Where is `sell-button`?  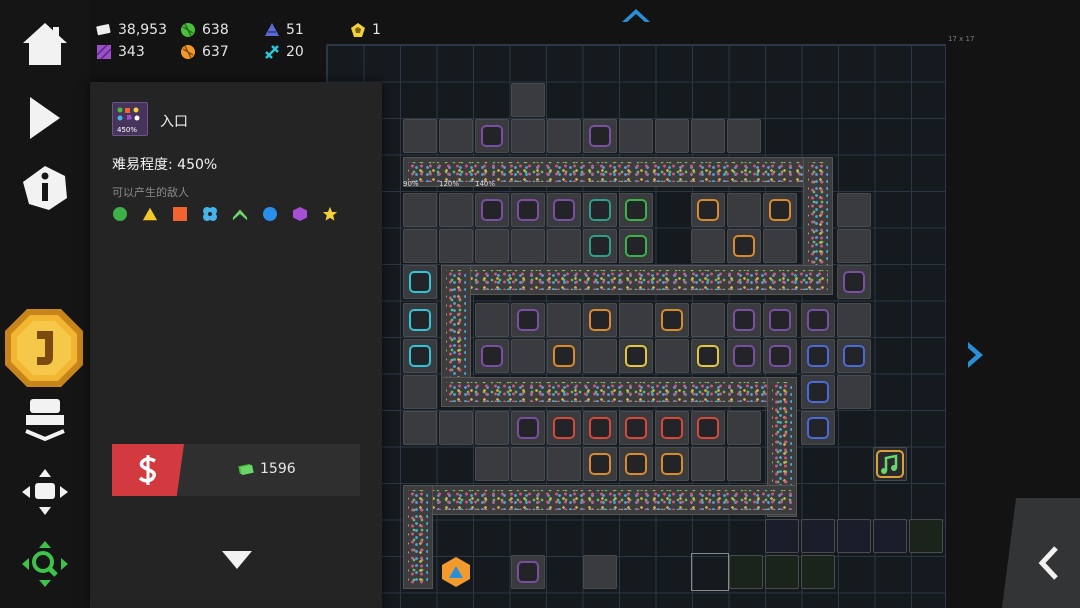
sell-button is located at coordinates (148, 470).